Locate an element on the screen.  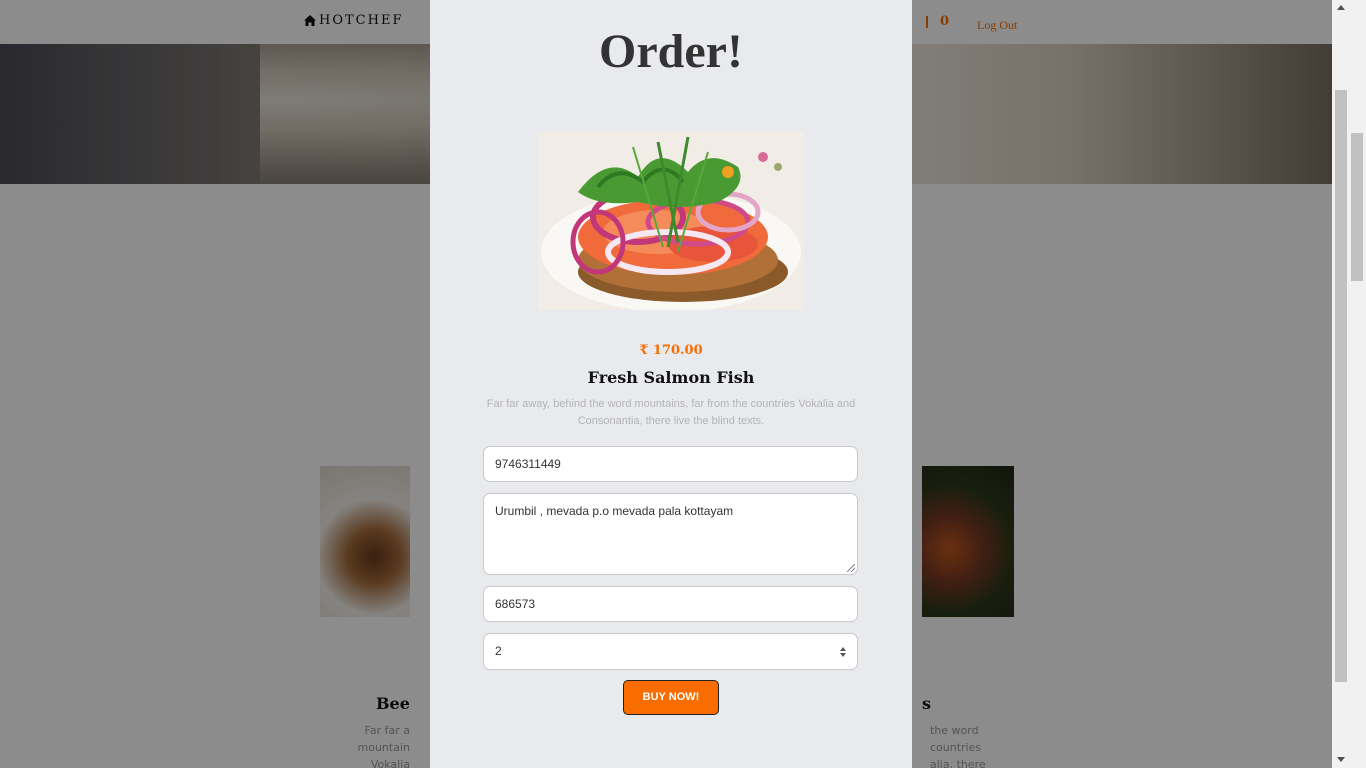
product-price: ₹ 170.00 is located at coordinates (671, 350).